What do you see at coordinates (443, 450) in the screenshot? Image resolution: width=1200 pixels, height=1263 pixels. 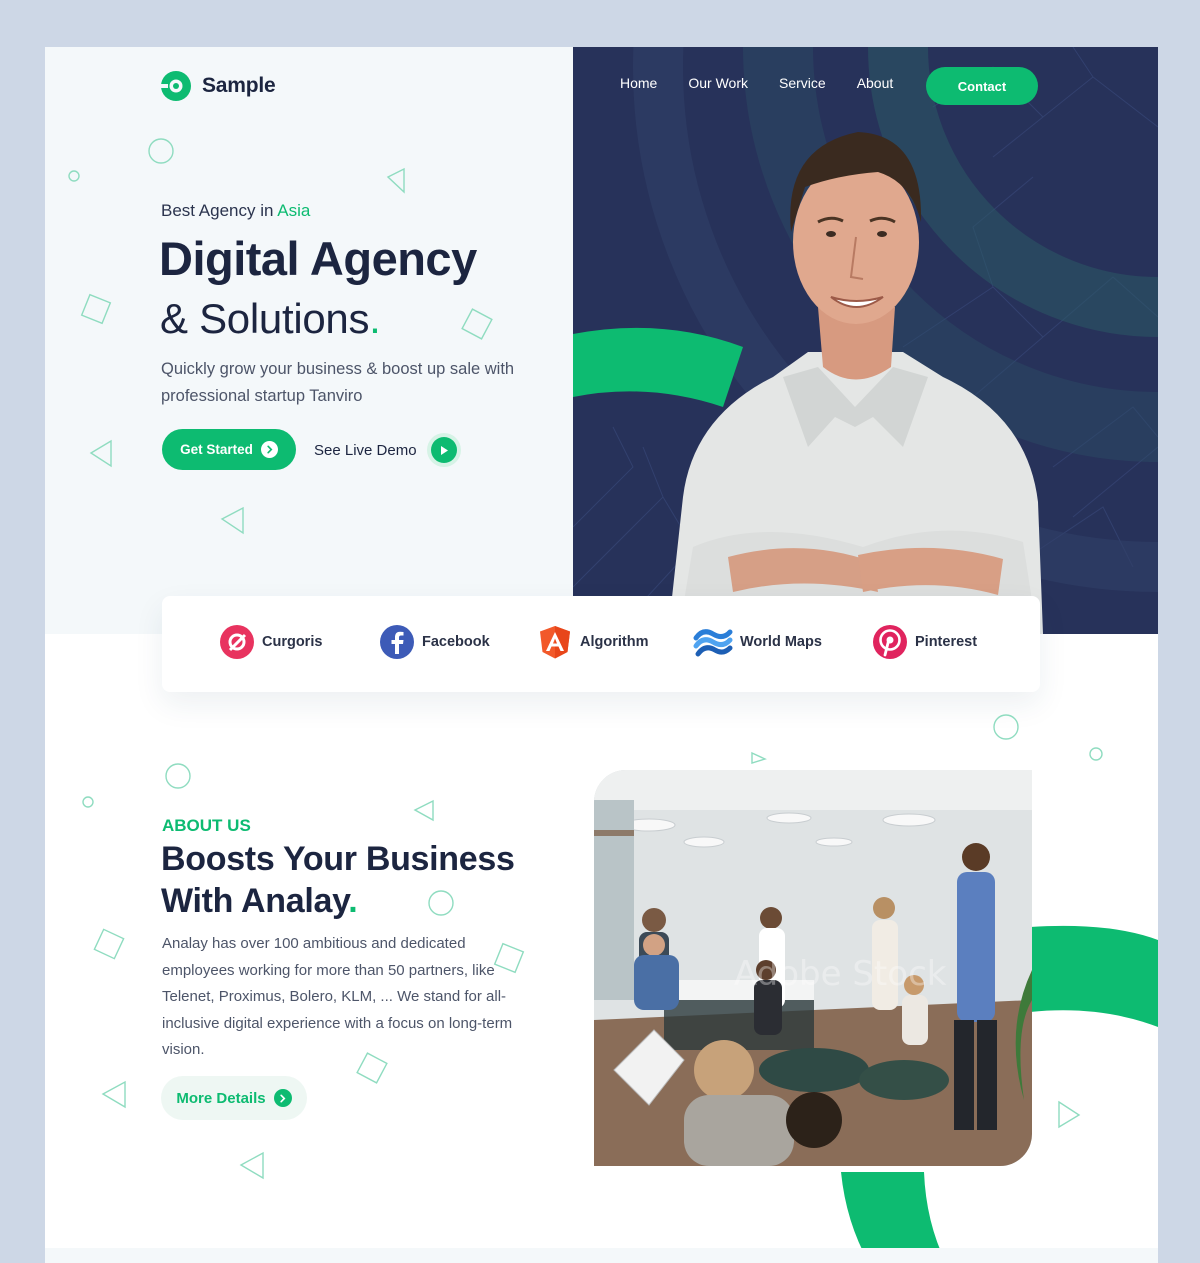 I see `play-icon` at bounding box center [443, 450].